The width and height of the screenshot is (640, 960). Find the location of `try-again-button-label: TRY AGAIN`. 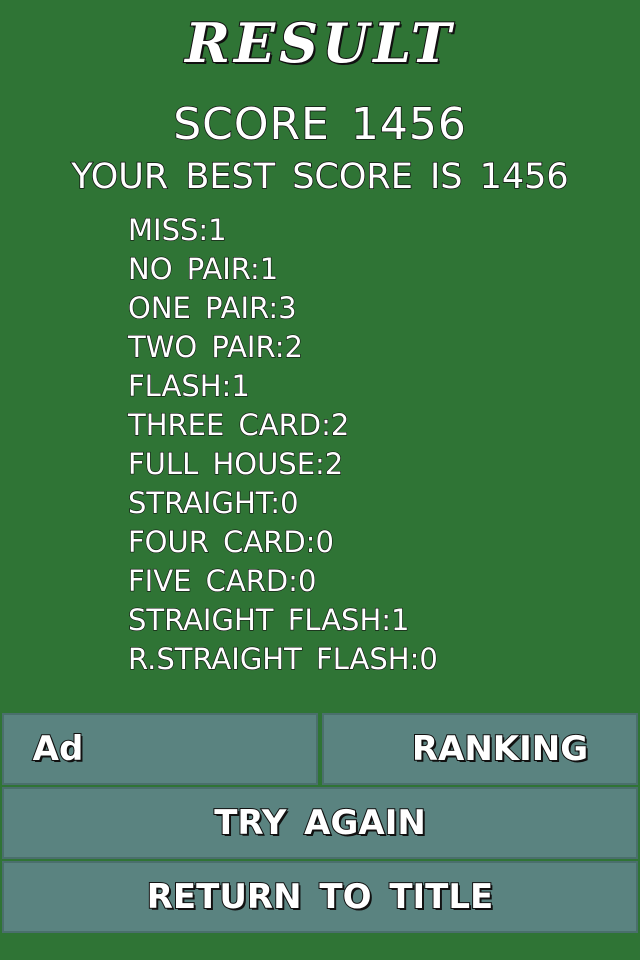

try-again-button-label: TRY AGAIN is located at coordinates (320, 823).